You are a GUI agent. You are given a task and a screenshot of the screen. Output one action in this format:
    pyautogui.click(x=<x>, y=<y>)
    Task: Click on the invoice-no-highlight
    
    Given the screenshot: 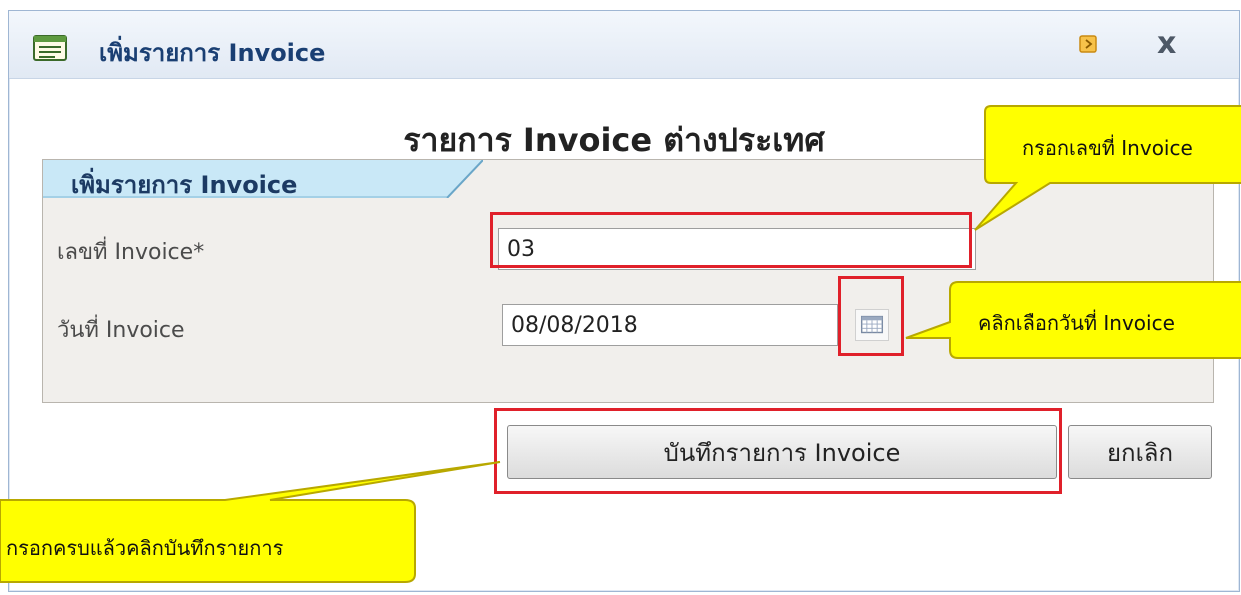 What is the action you would take?
    pyautogui.click(x=731, y=240)
    